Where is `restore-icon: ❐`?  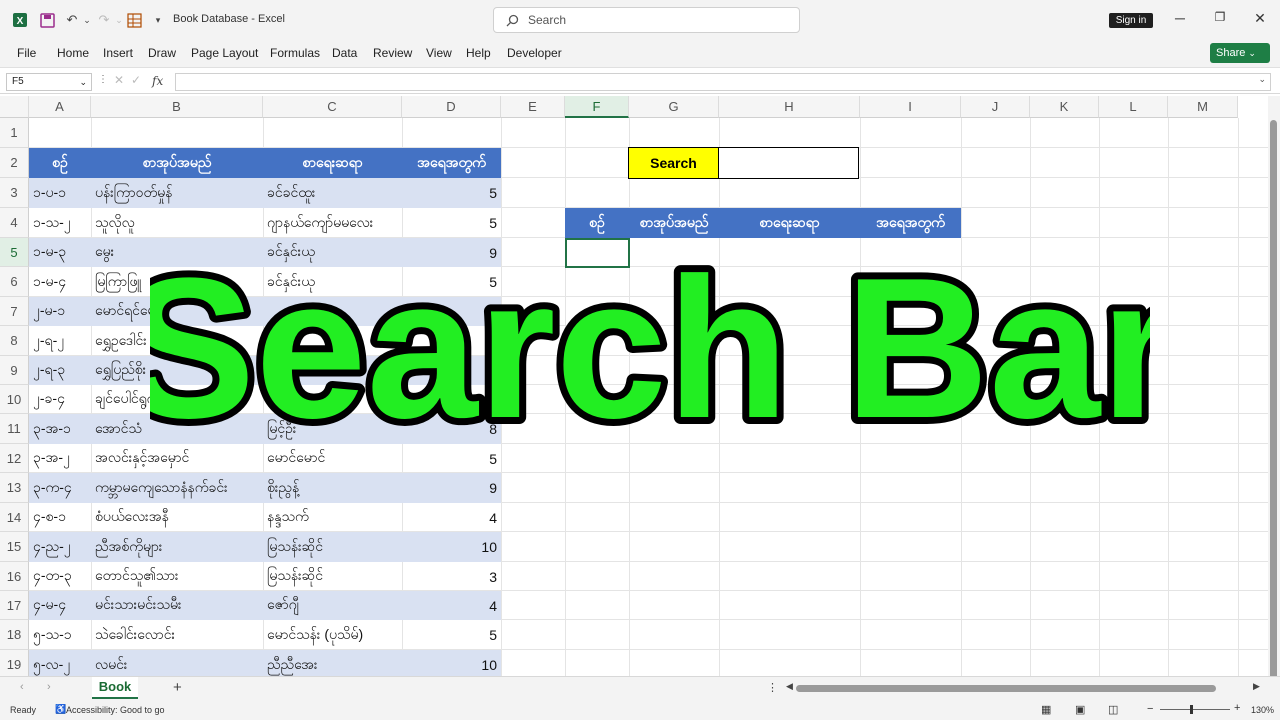 restore-icon: ❐ is located at coordinates (1220, 17).